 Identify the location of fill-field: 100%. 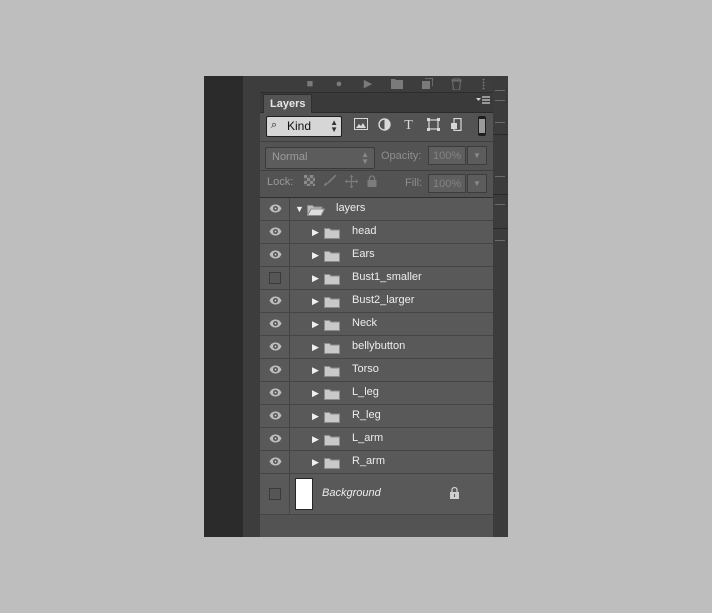
(447, 183).